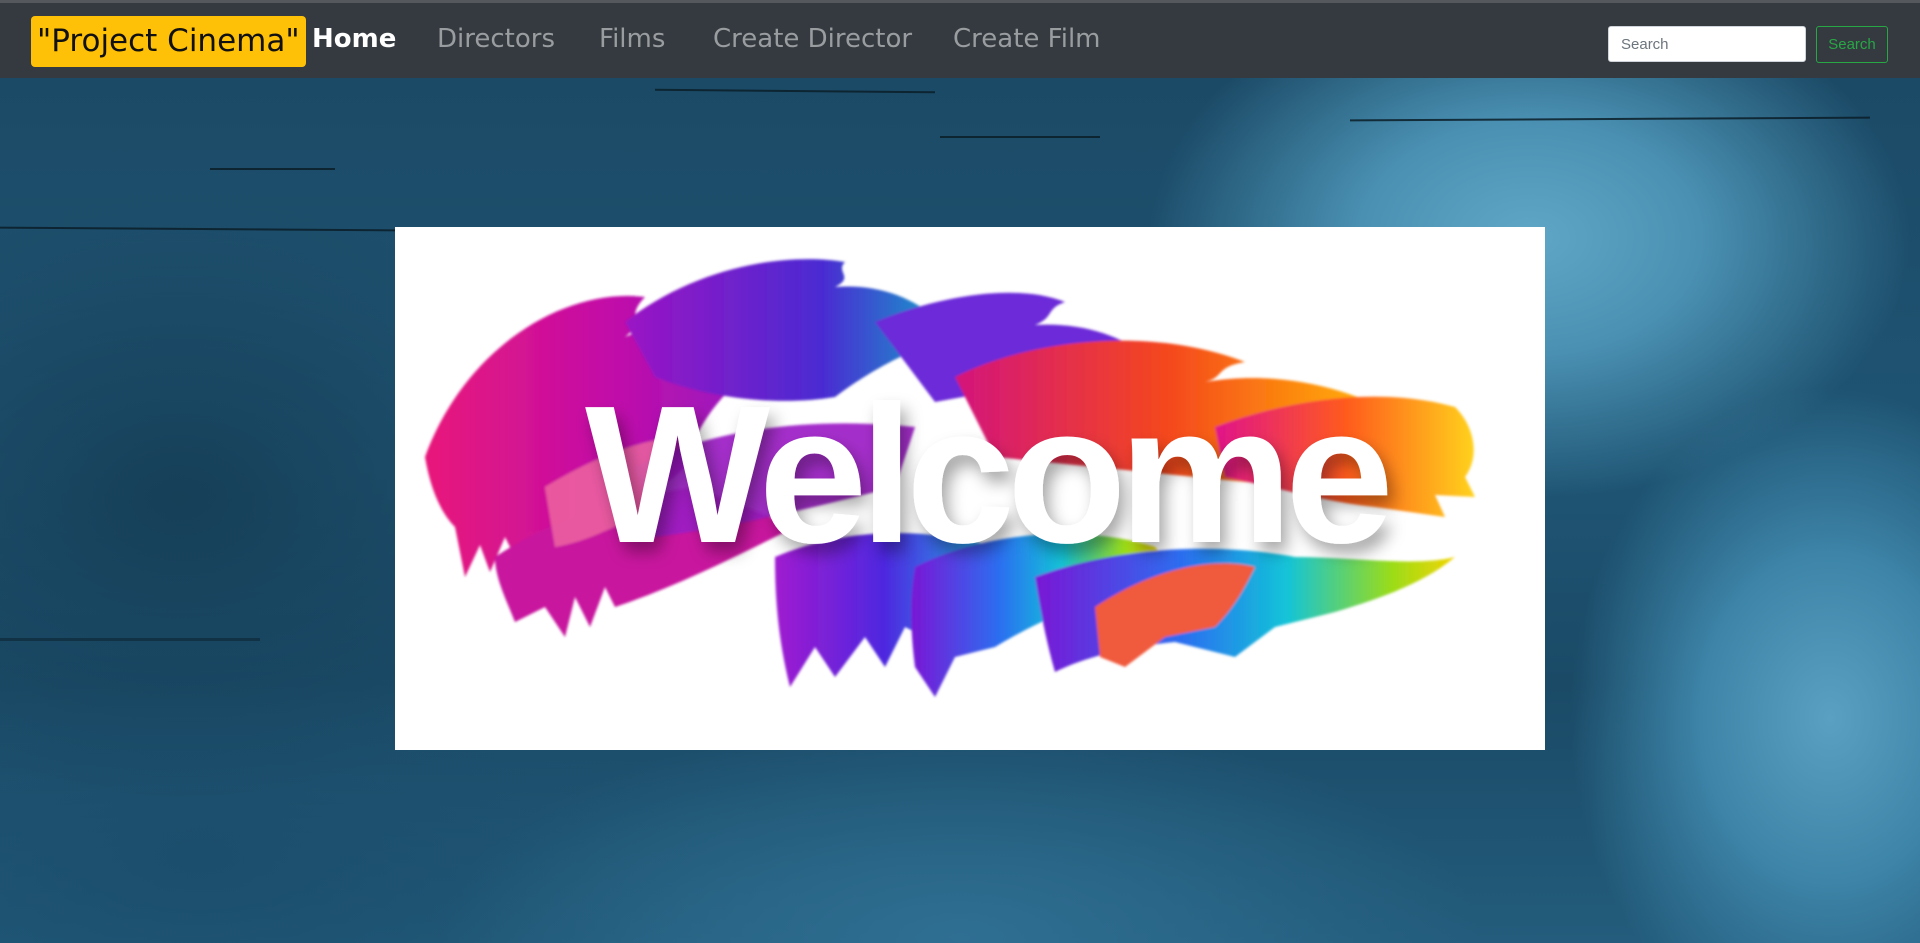 Image resolution: width=1920 pixels, height=943 pixels. I want to click on nav-link-directors: Directors, so click(496, 39).